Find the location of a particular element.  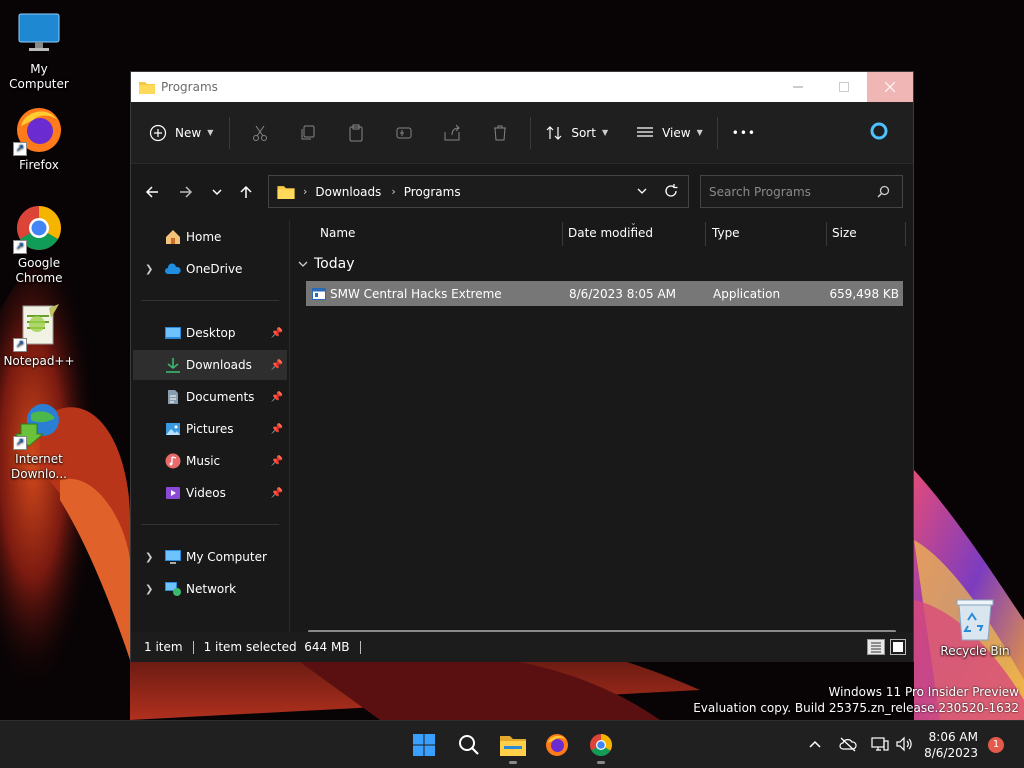

group-header-today: Today is located at coordinates (326, 264).